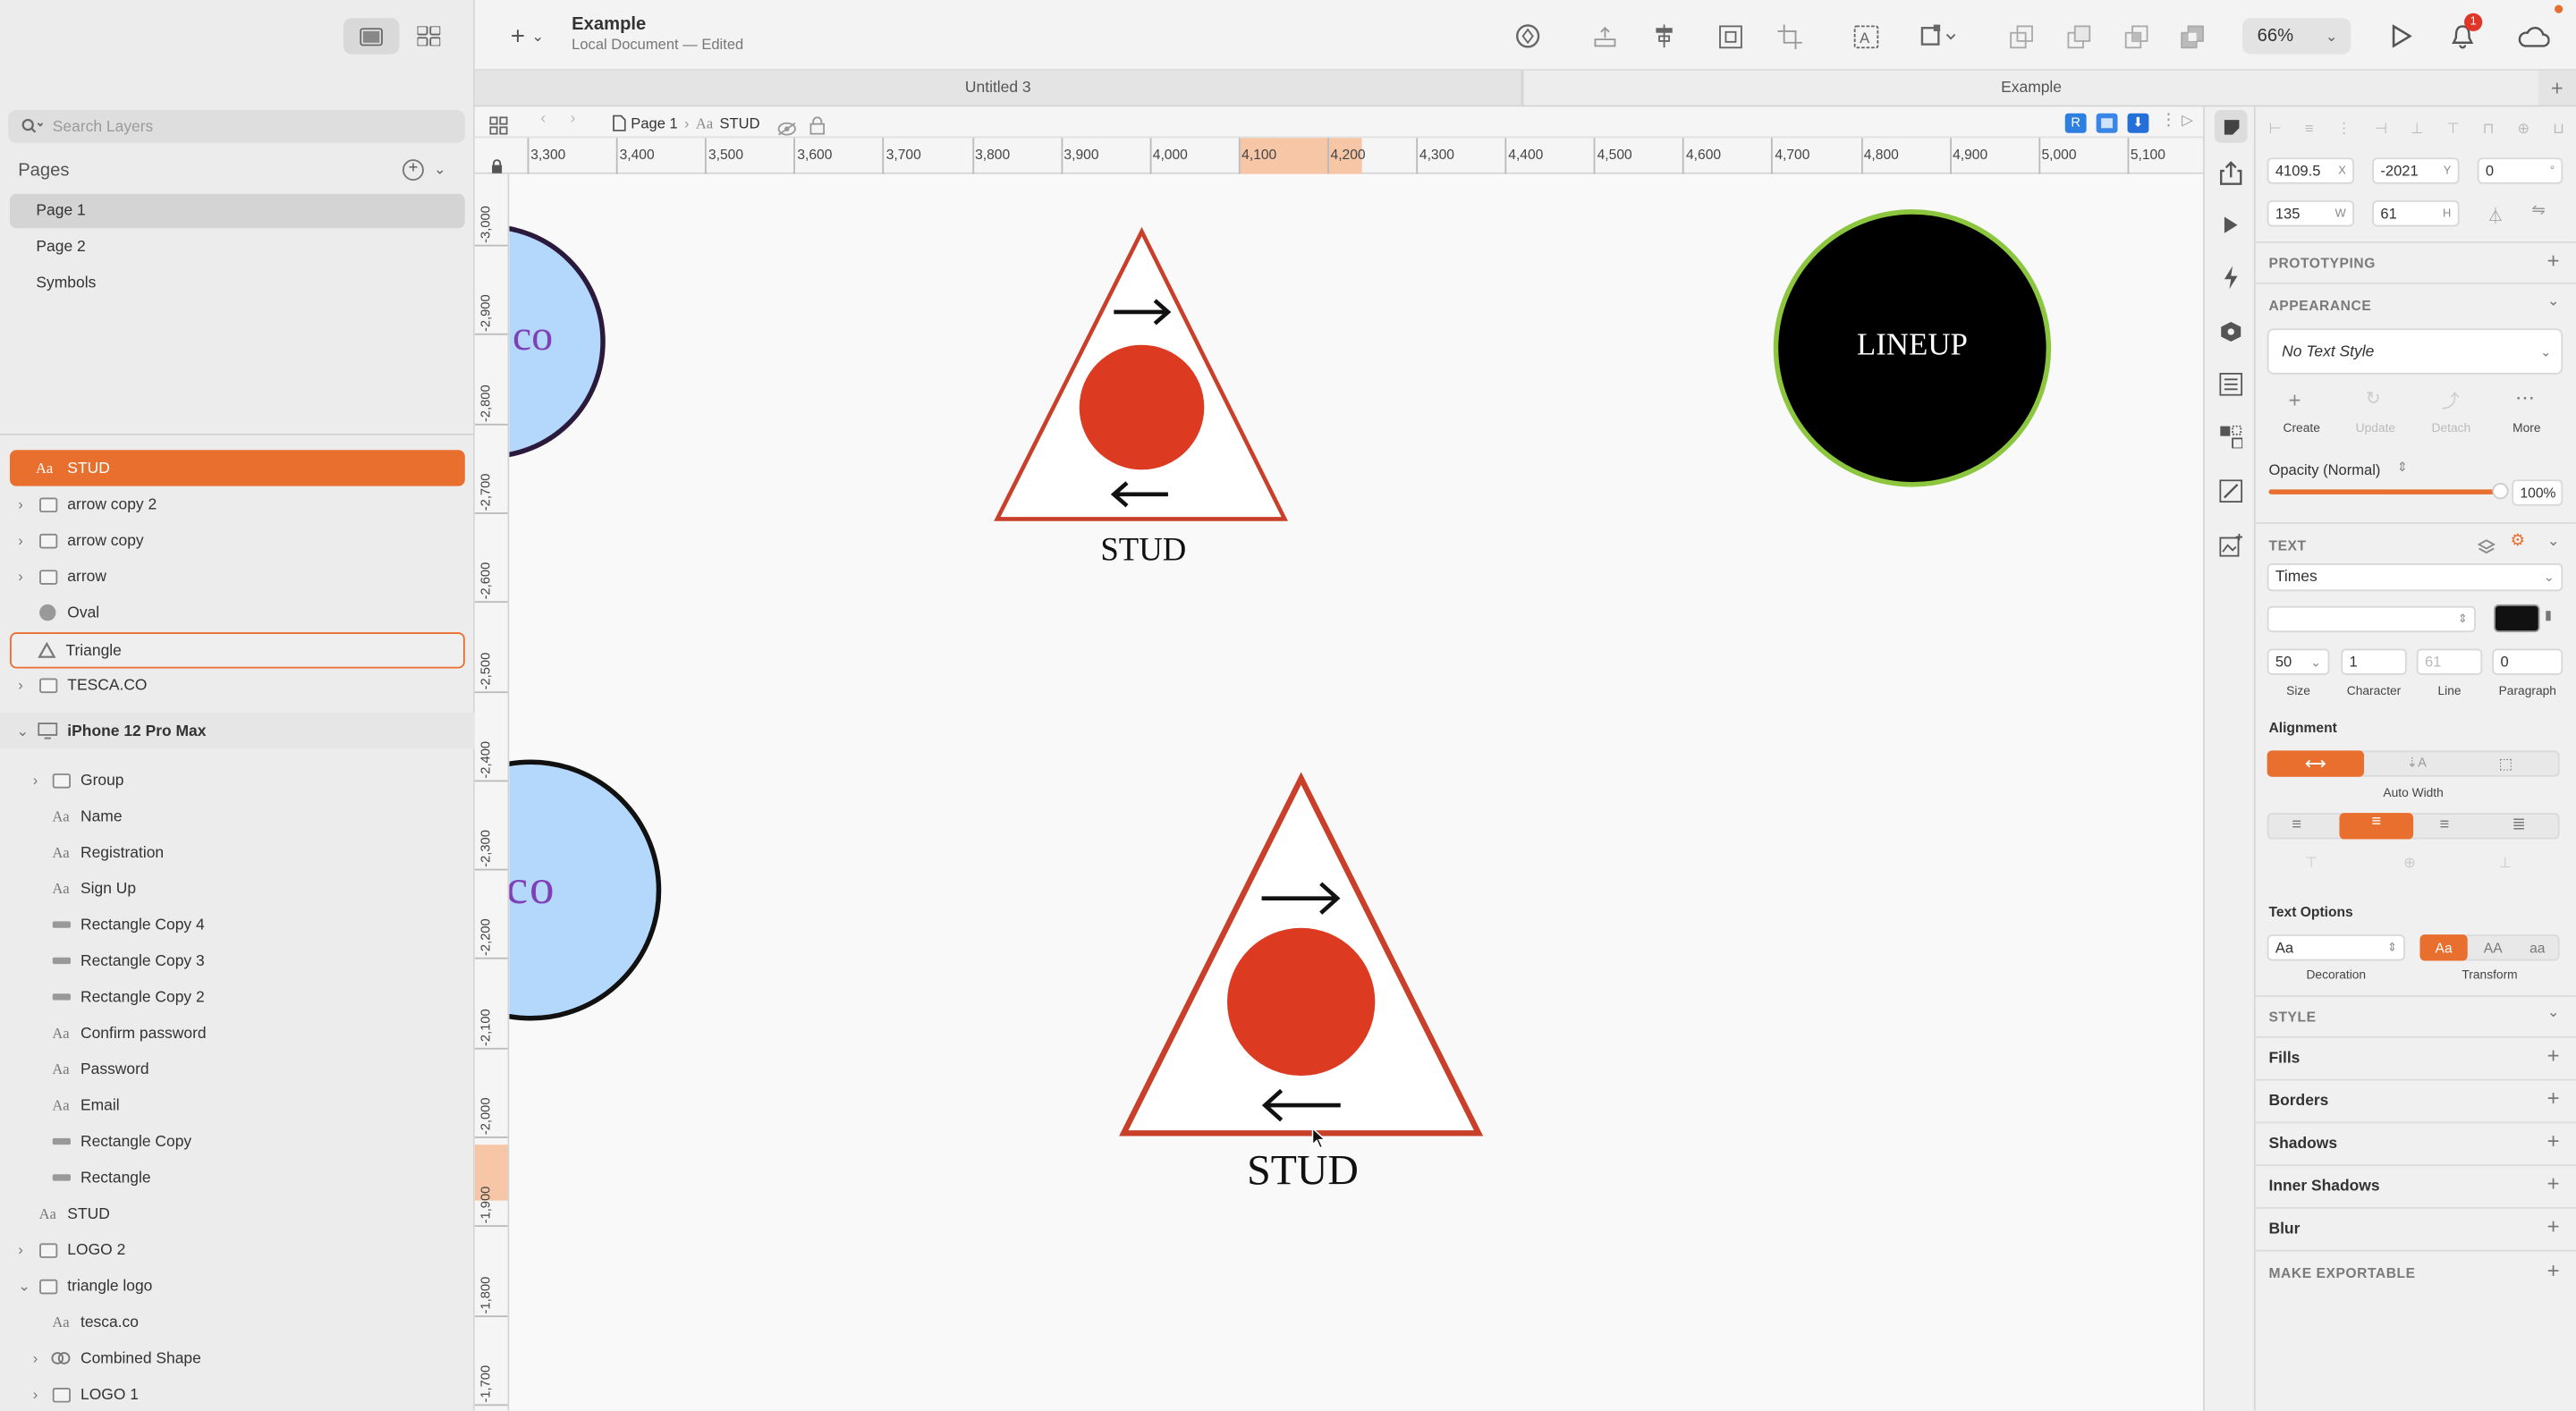  Describe the element at coordinates (237, 1178) in the screenshot. I see `layer-rectangle: Rectangle` at that location.